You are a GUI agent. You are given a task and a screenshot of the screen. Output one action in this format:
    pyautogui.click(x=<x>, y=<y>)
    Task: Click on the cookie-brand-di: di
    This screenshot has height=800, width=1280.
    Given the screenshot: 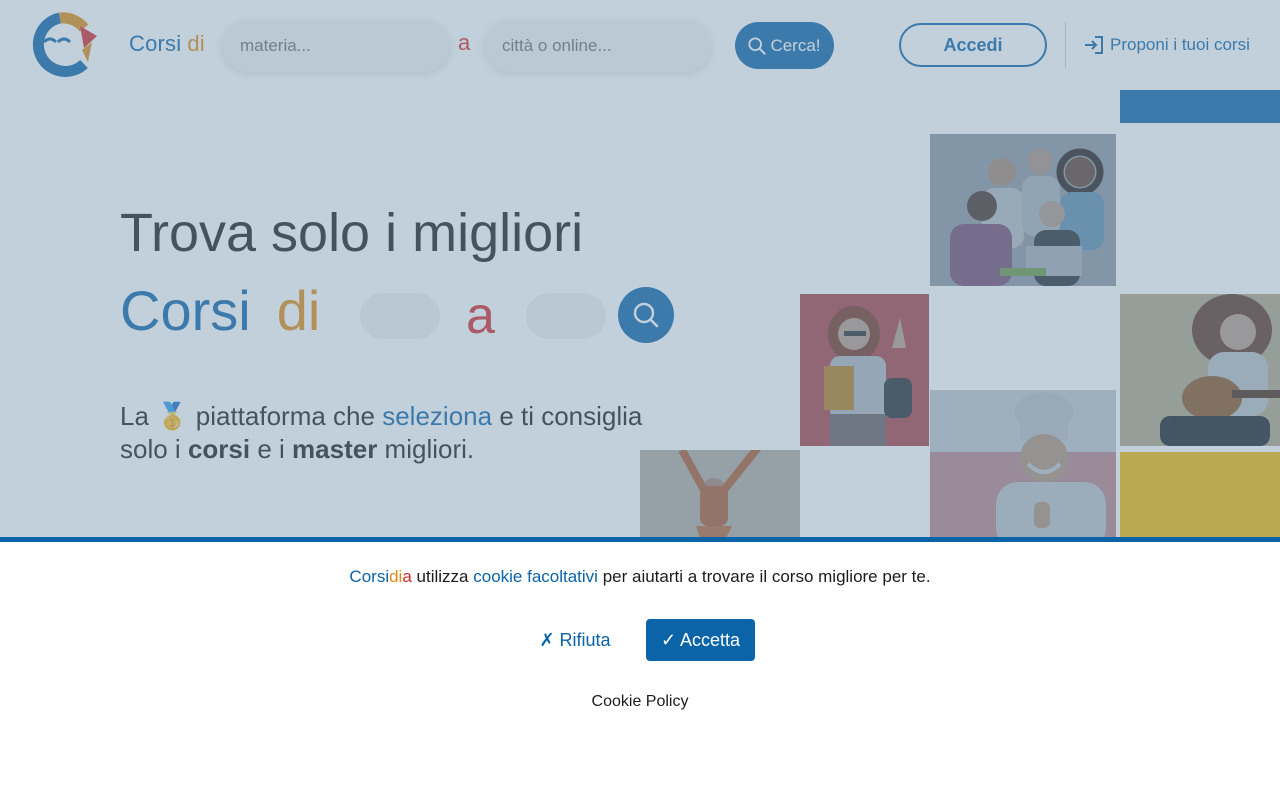 What is the action you would take?
    pyautogui.click(x=396, y=576)
    